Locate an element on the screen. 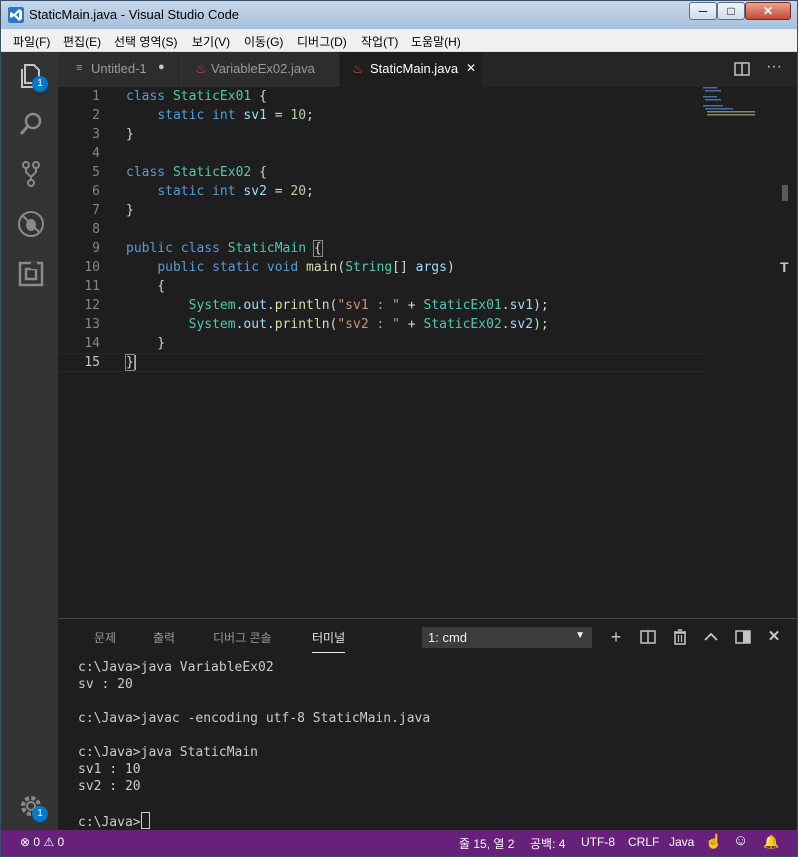 The width and height of the screenshot is (798, 857). terminal-prompt-text: c:\Java> is located at coordinates (109, 822).